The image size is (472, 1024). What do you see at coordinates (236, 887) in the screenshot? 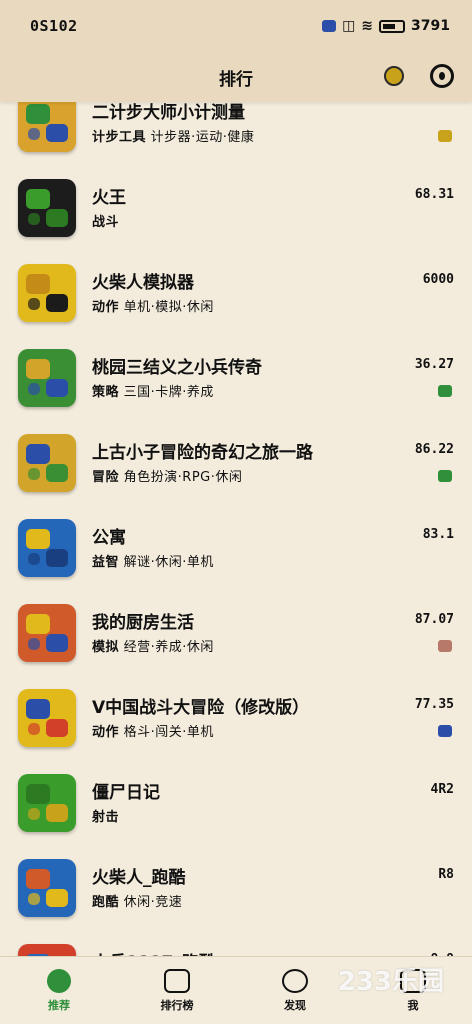
I see `list-item: 火柴人_跑酷跑酷 休闲·竞速 R8` at bounding box center [236, 887].